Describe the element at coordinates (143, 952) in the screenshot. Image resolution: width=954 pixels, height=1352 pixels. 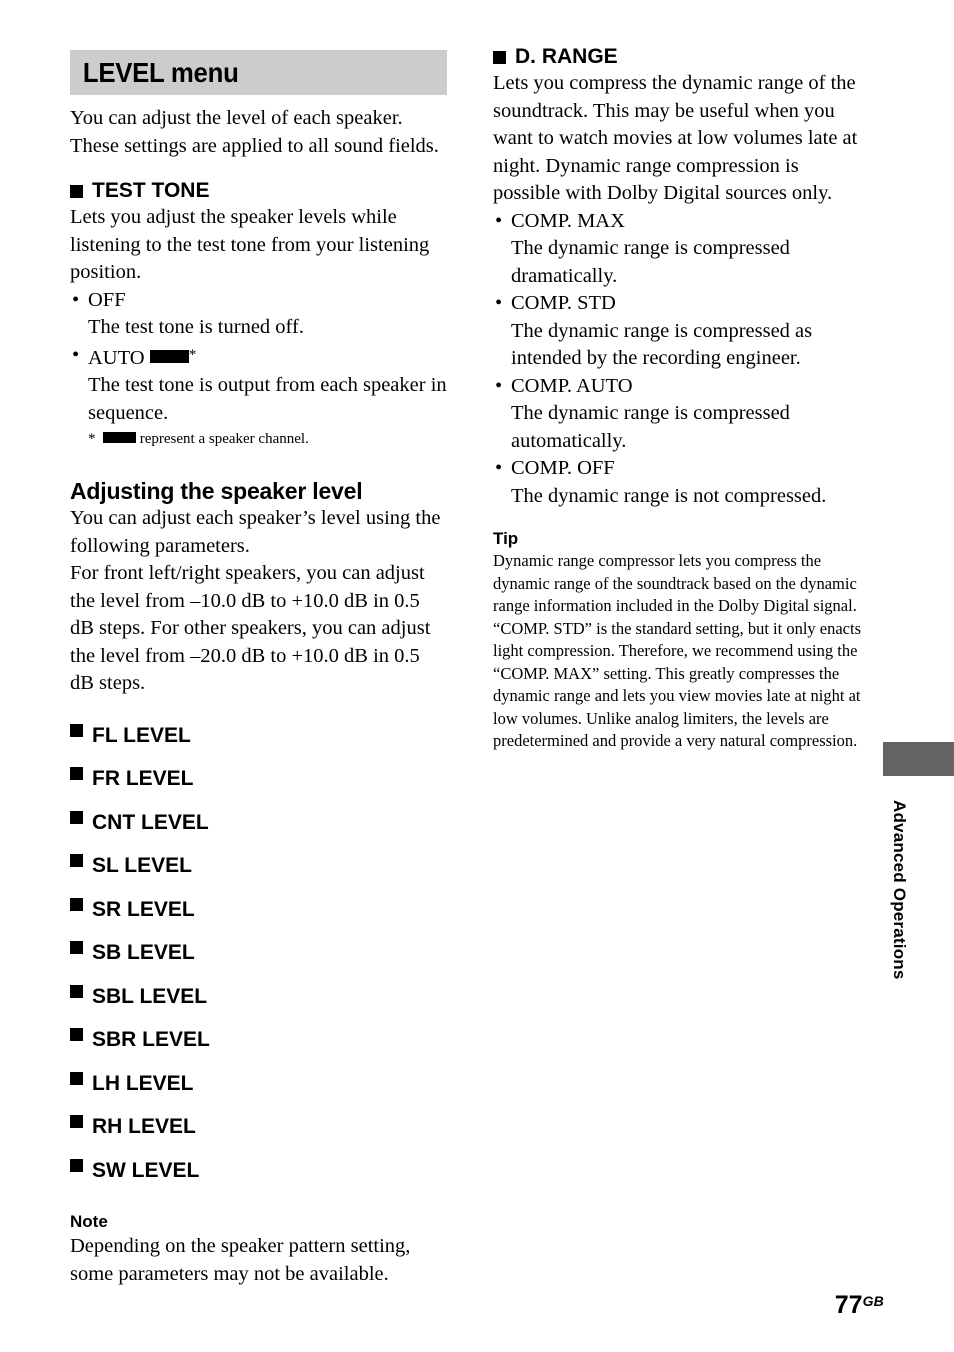
I see `level-item-label: SB LEVEL` at that location.